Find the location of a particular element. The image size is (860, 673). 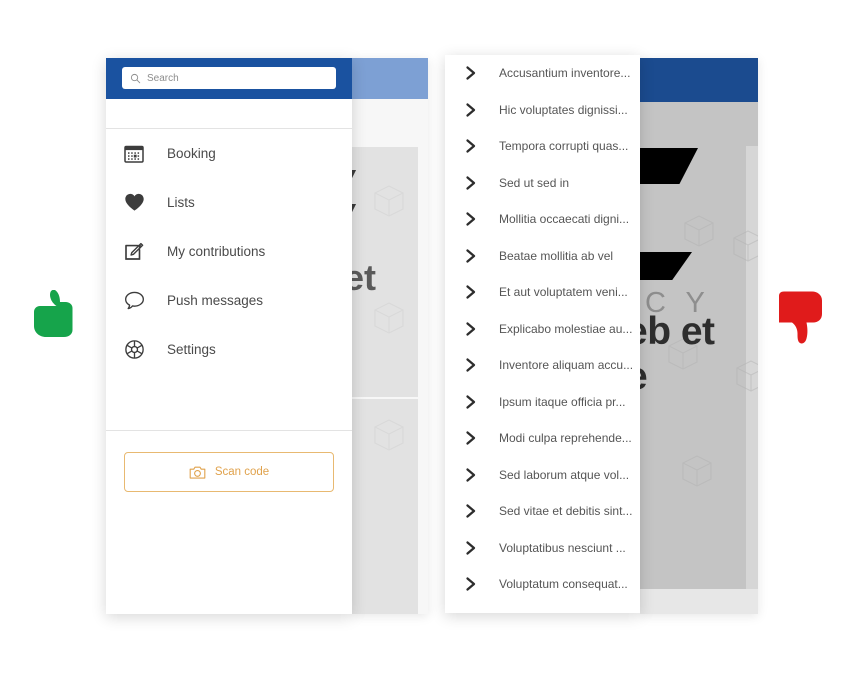

background-app-right: C Y eb ete is located at coordinates (699, 336).